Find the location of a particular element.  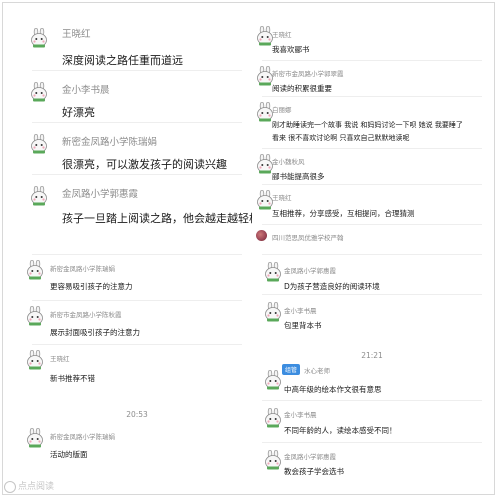

sender-name: 水心老师 is located at coordinates (317, 370).